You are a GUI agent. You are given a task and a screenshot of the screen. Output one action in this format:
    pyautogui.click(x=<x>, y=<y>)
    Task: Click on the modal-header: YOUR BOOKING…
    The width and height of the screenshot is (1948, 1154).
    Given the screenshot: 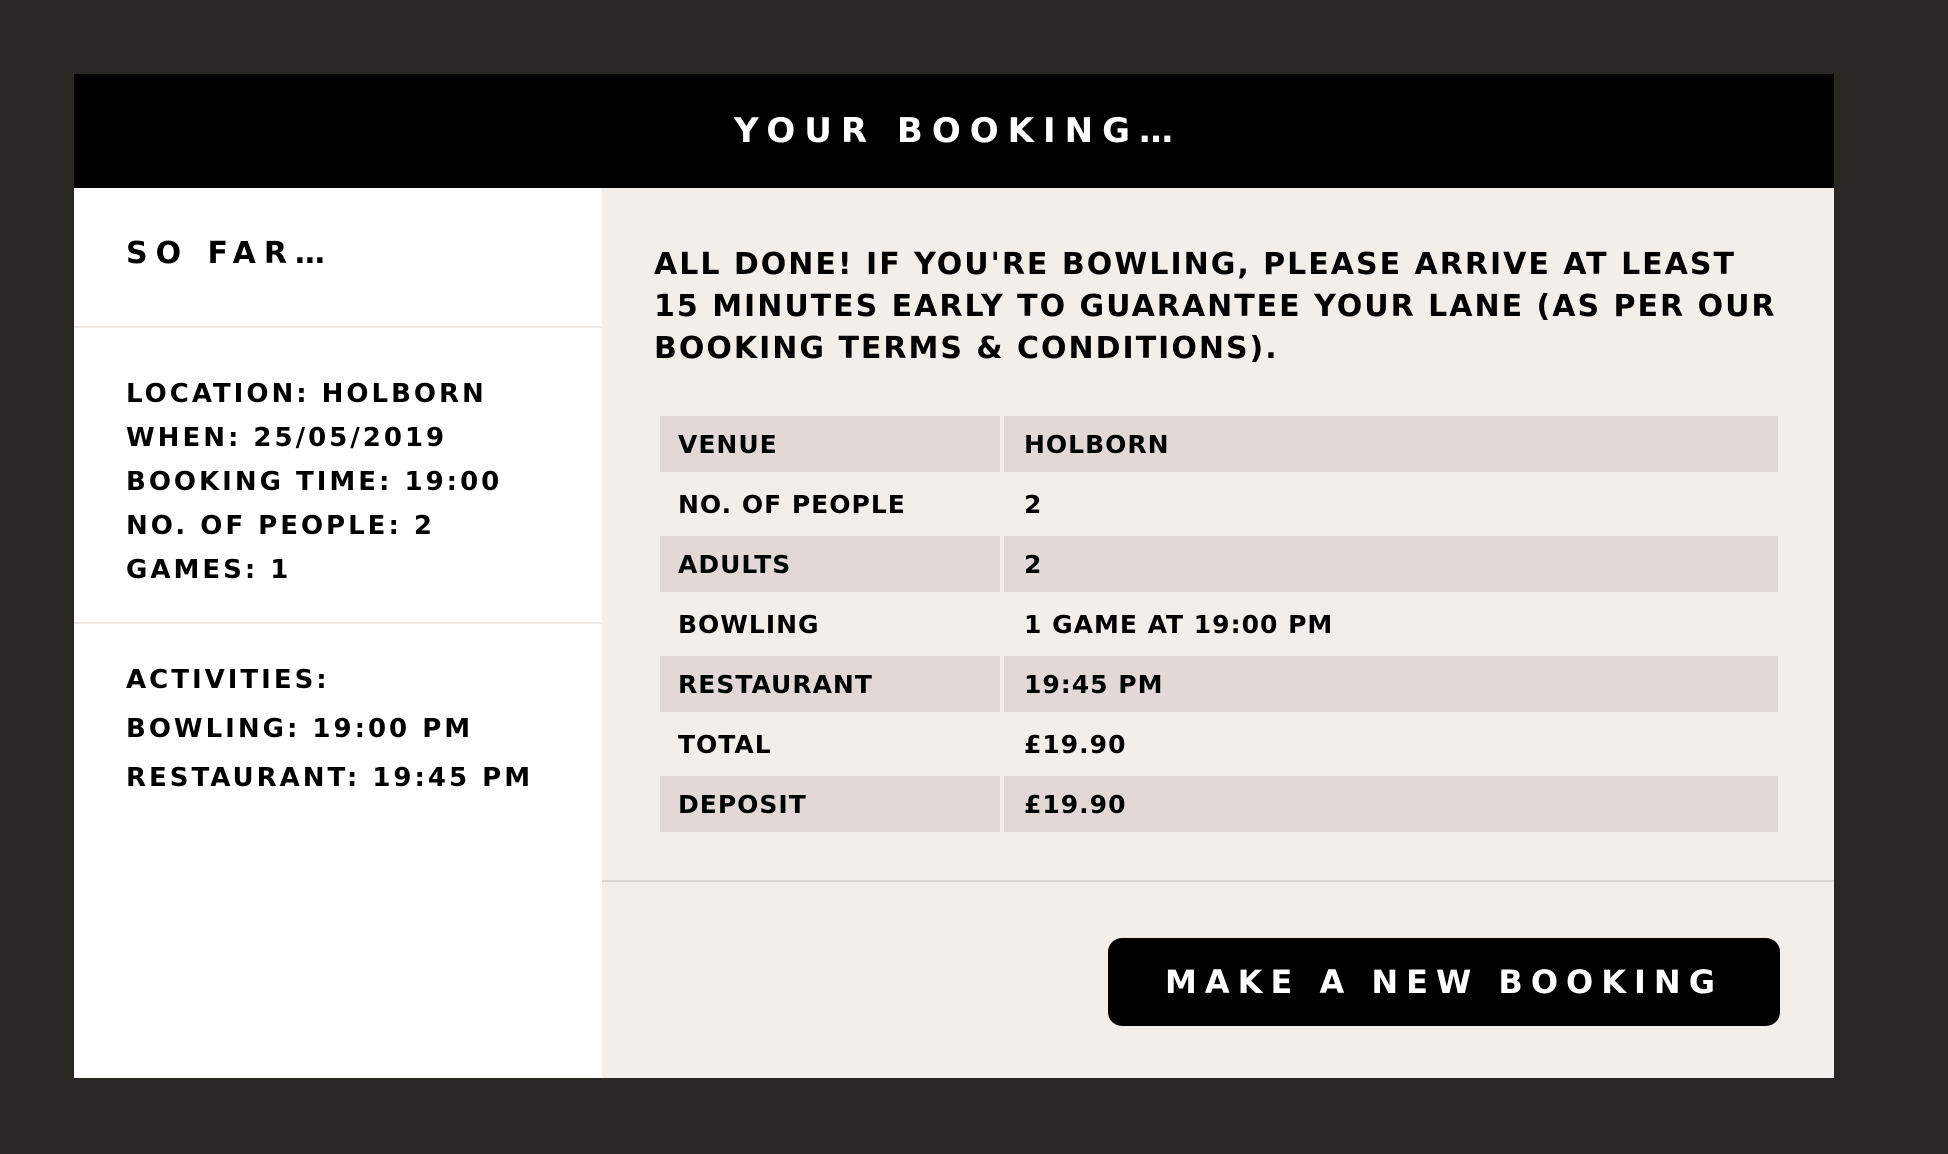 What is the action you would take?
    pyautogui.click(x=954, y=131)
    